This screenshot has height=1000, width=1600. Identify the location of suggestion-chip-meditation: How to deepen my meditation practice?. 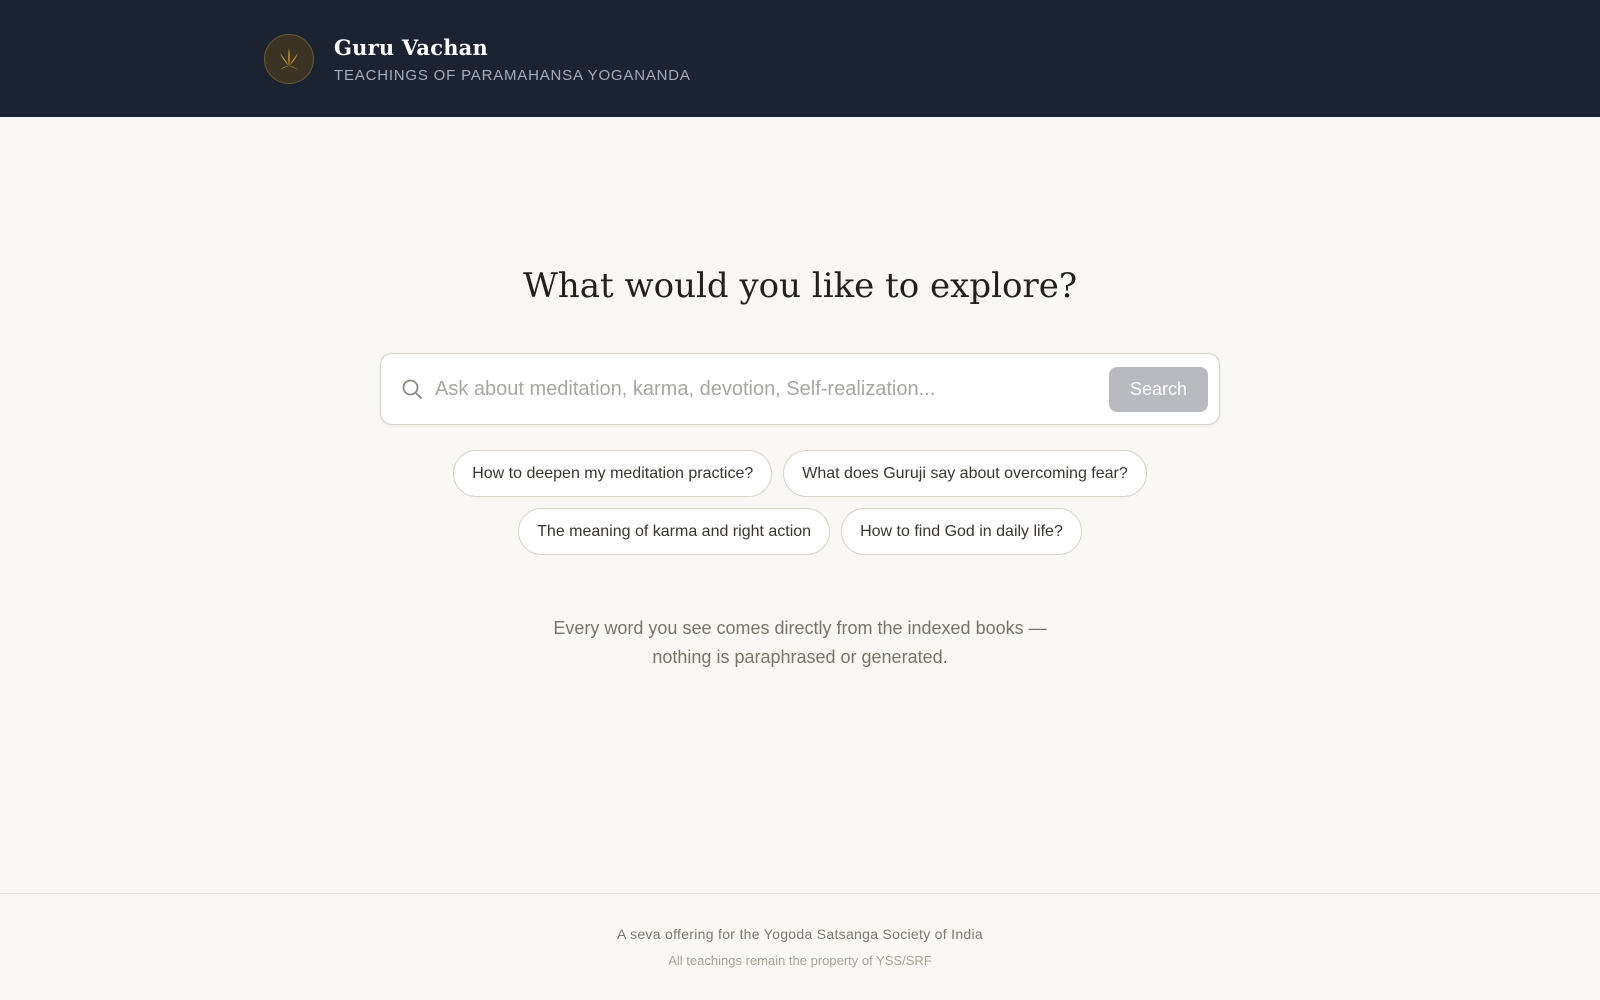
(613, 473).